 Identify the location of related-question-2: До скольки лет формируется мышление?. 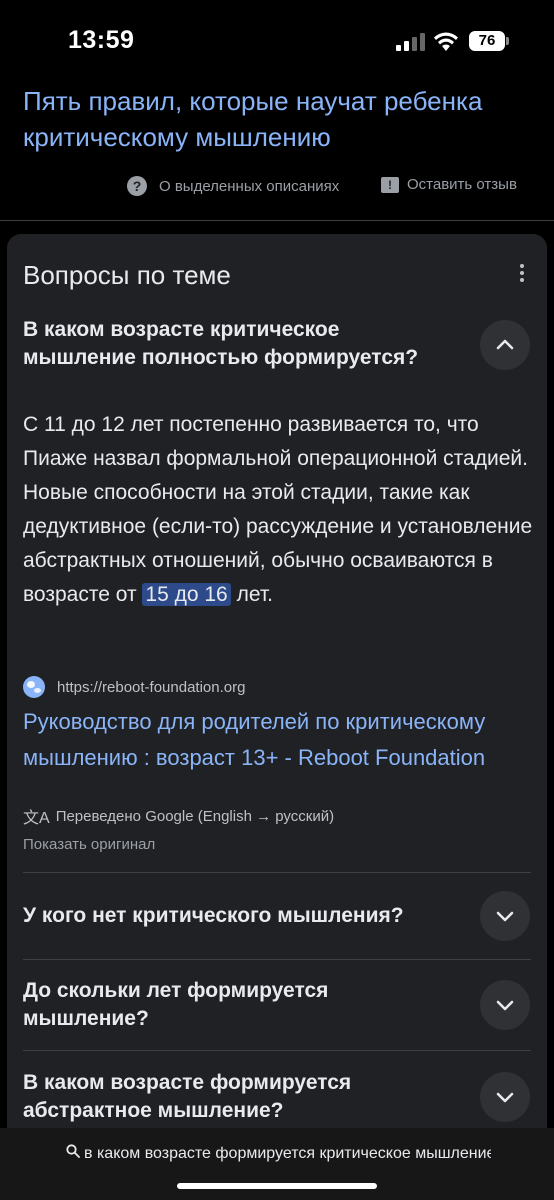
(203, 1005).